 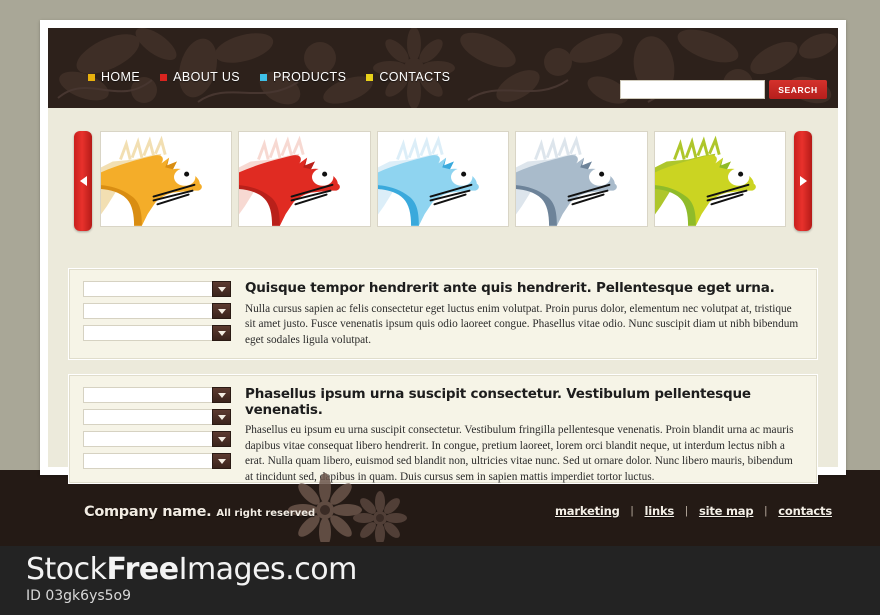 What do you see at coordinates (798, 89) in the screenshot?
I see `search-button: SEARCH` at bounding box center [798, 89].